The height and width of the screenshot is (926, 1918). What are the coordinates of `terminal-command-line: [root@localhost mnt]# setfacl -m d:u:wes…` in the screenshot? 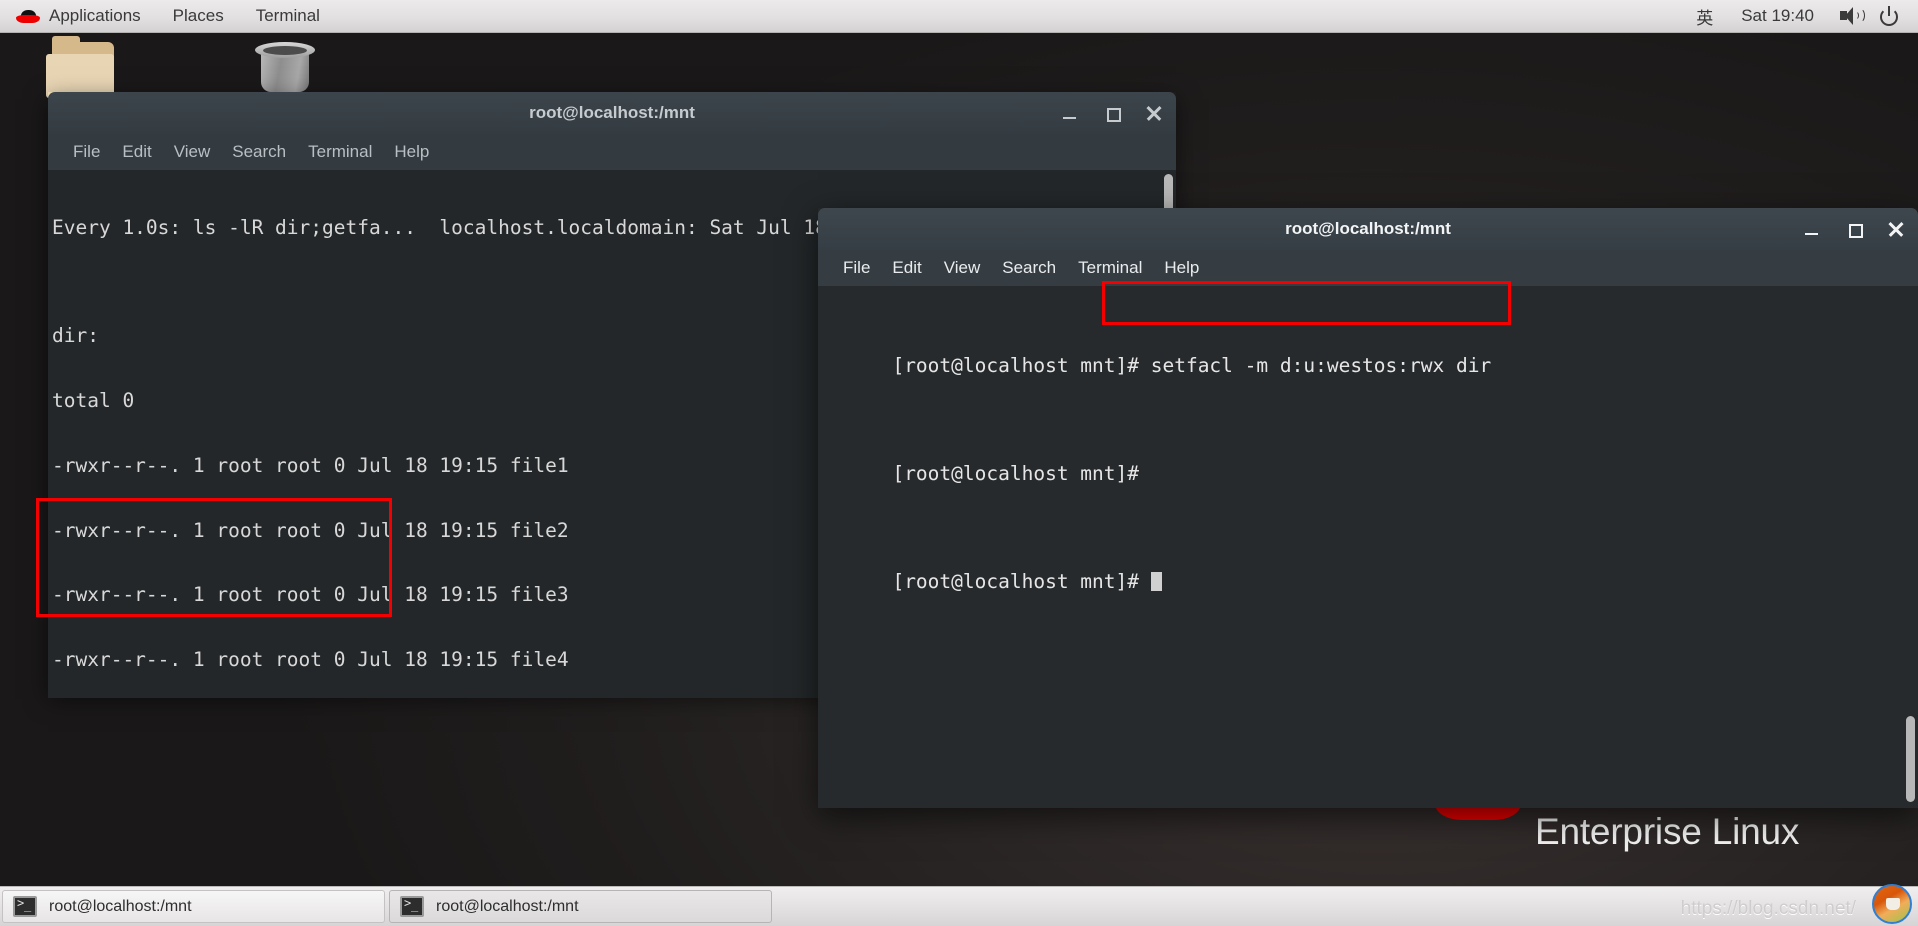 It's located at (1370, 365).